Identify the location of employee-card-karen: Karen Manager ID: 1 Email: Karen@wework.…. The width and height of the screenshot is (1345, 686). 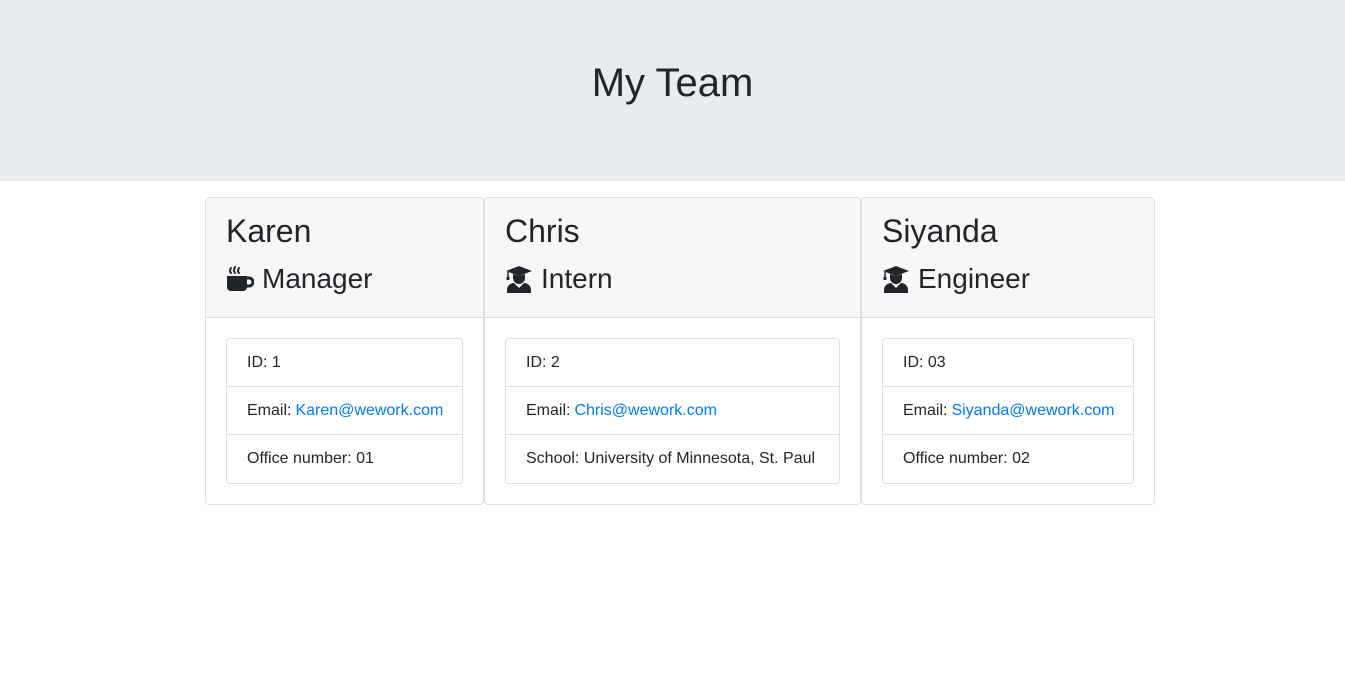
(344, 351).